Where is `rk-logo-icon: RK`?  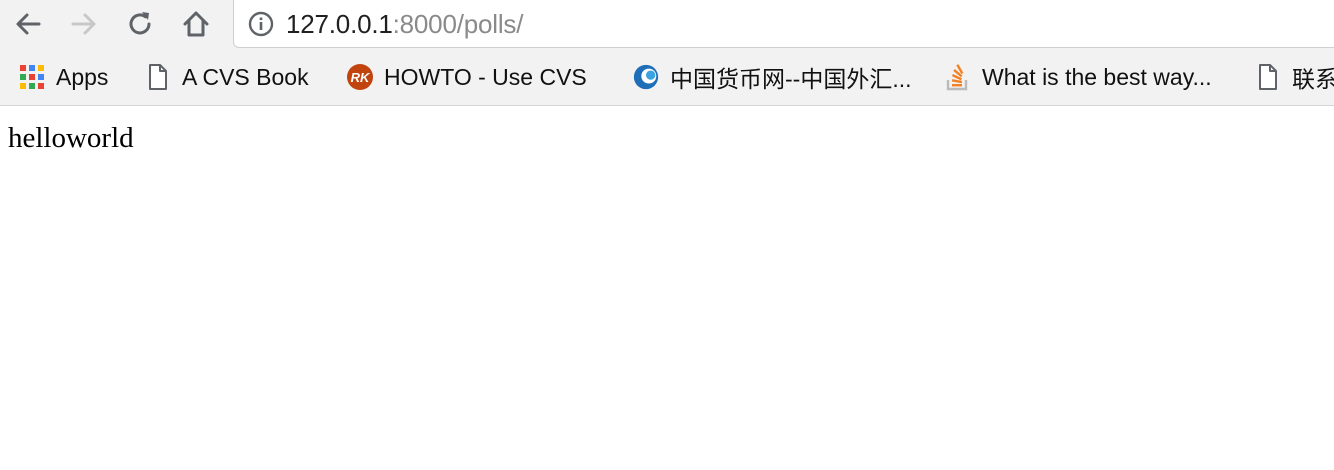 rk-logo-icon: RK is located at coordinates (360, 77).